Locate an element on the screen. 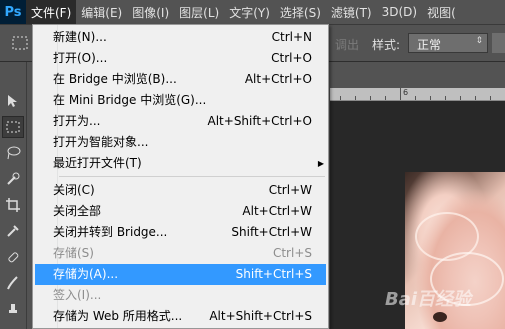 This screenshot has width=505, height=329. menu-item-close-all: 关闭全部 Alt+Ctrl+W is located at coordinates (180, 211).